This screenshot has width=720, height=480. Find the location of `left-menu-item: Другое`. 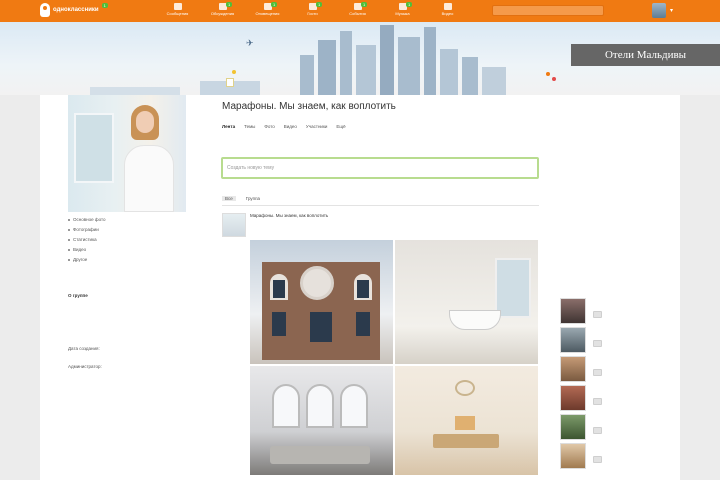

left-menu-item: Другое is located at coordinates (130, 260).